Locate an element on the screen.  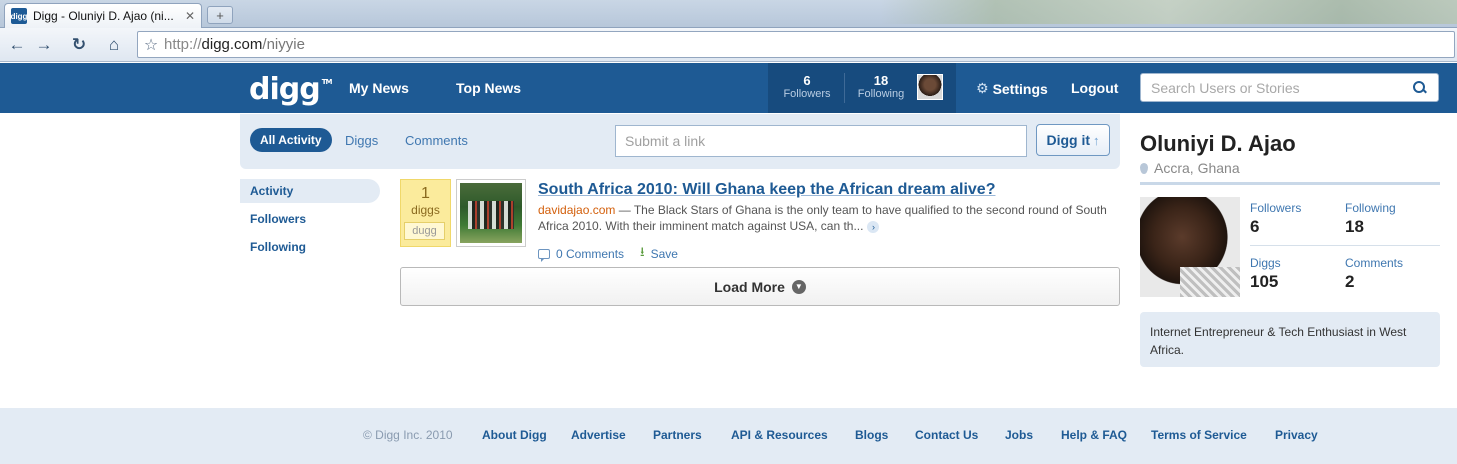
profile-following: Following 18 is located at coordinates (1370, 219).